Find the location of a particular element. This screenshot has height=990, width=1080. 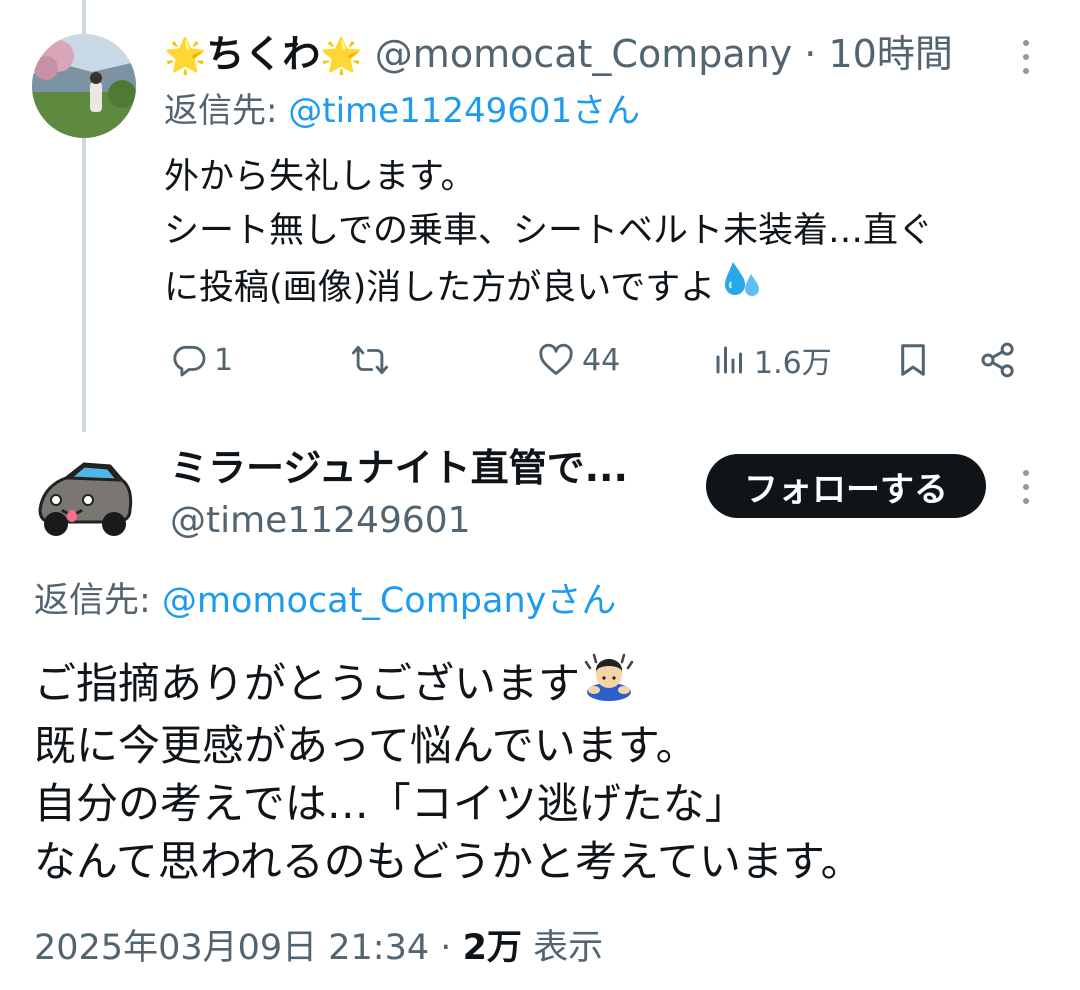

bookmark-icon is located at coordinates (913, 360).